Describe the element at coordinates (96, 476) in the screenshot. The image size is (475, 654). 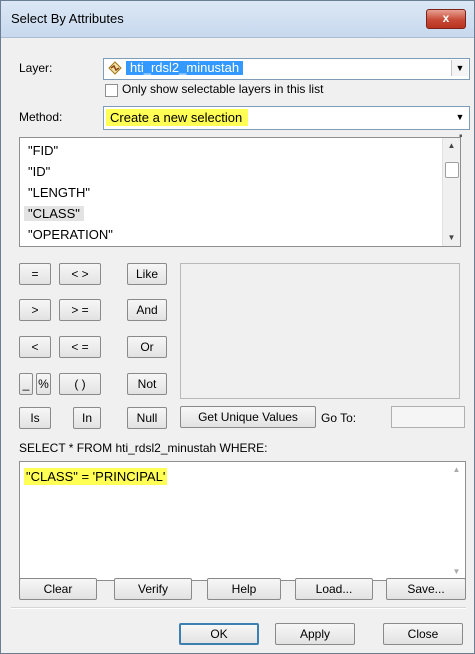
I see `expression-text: "CLASS" = 'PRINCIPAL'` at that location.